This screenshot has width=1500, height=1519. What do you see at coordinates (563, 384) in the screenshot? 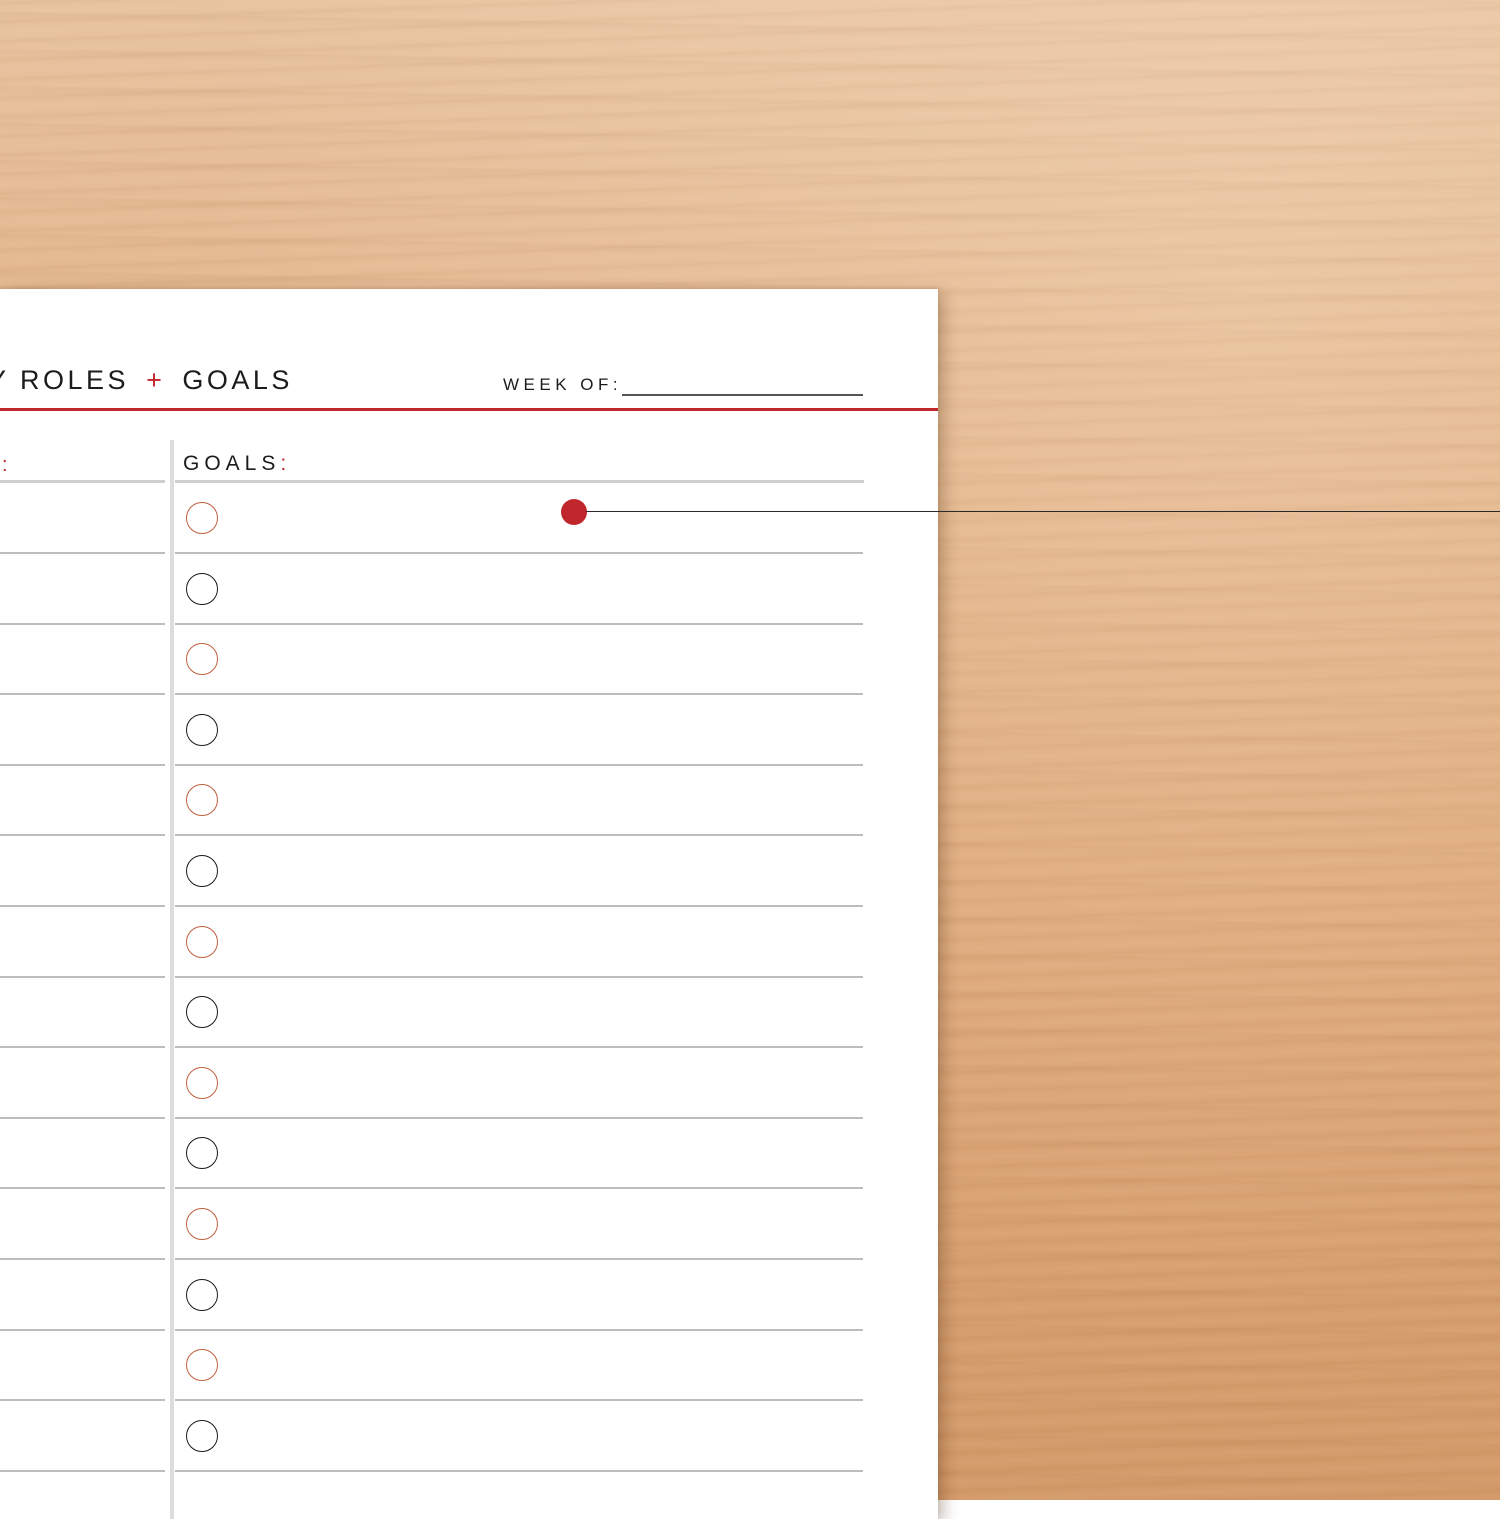
I see `week-of-label: WEEK OF:` at bounding box center [563, 384].